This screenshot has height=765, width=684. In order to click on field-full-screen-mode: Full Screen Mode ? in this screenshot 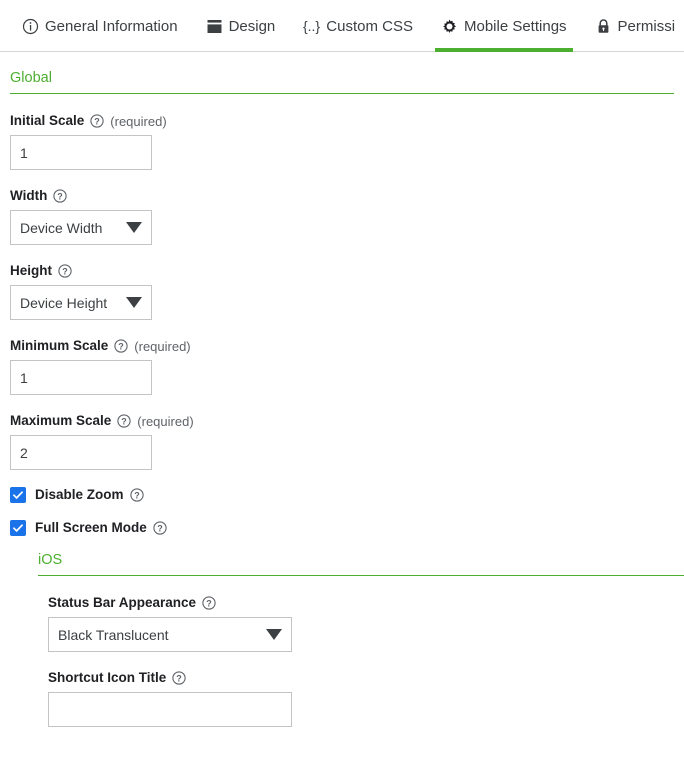, I will do `click(342, 528)`.